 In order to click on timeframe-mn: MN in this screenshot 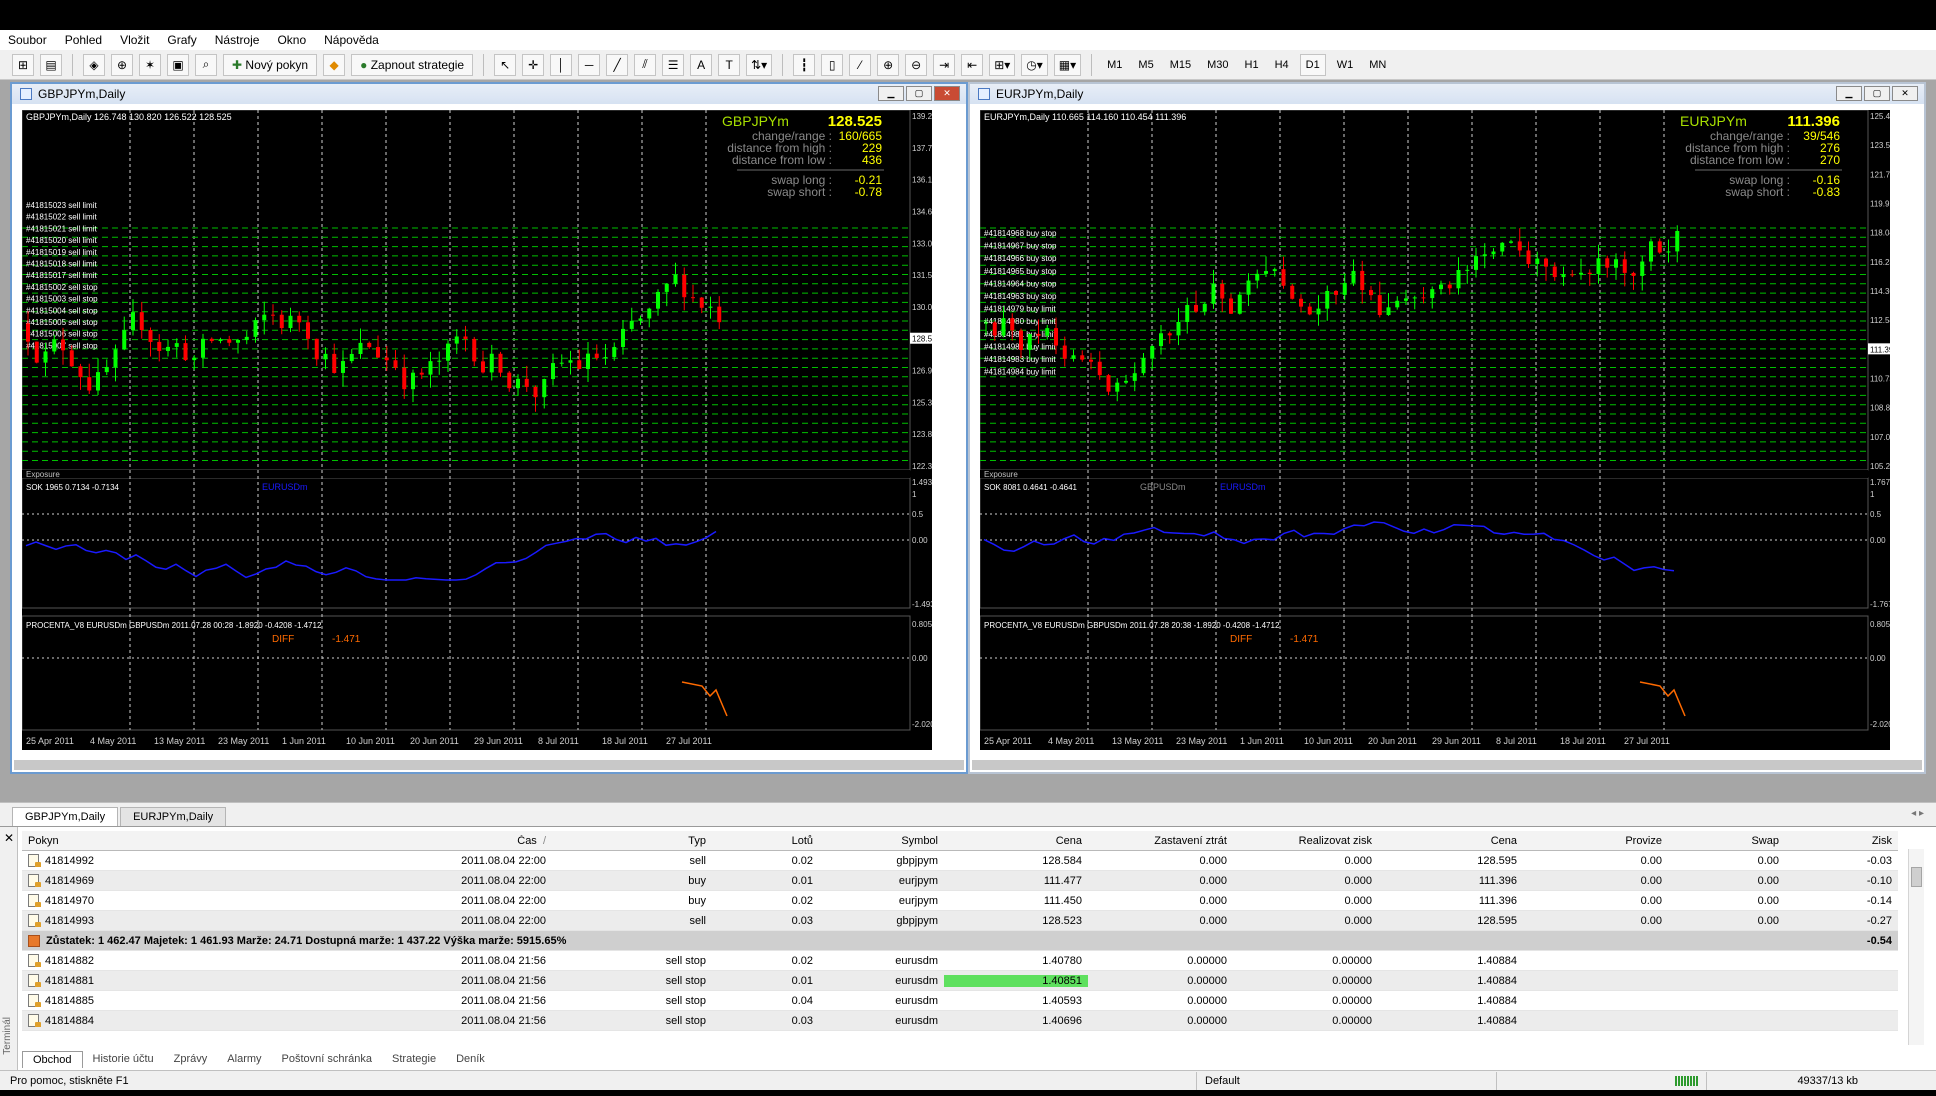, I will do `click(1377, 65)`.